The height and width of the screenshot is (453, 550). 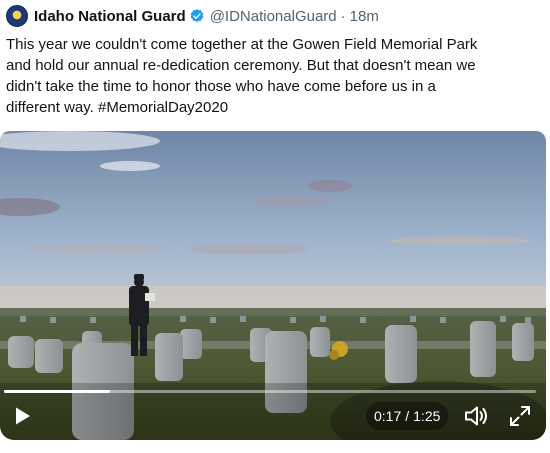 What do you see at coordinates (273, 411) in the screenshot?
I see `video-controls: 0:17 / 1:25` at bounding box center [273, 411].